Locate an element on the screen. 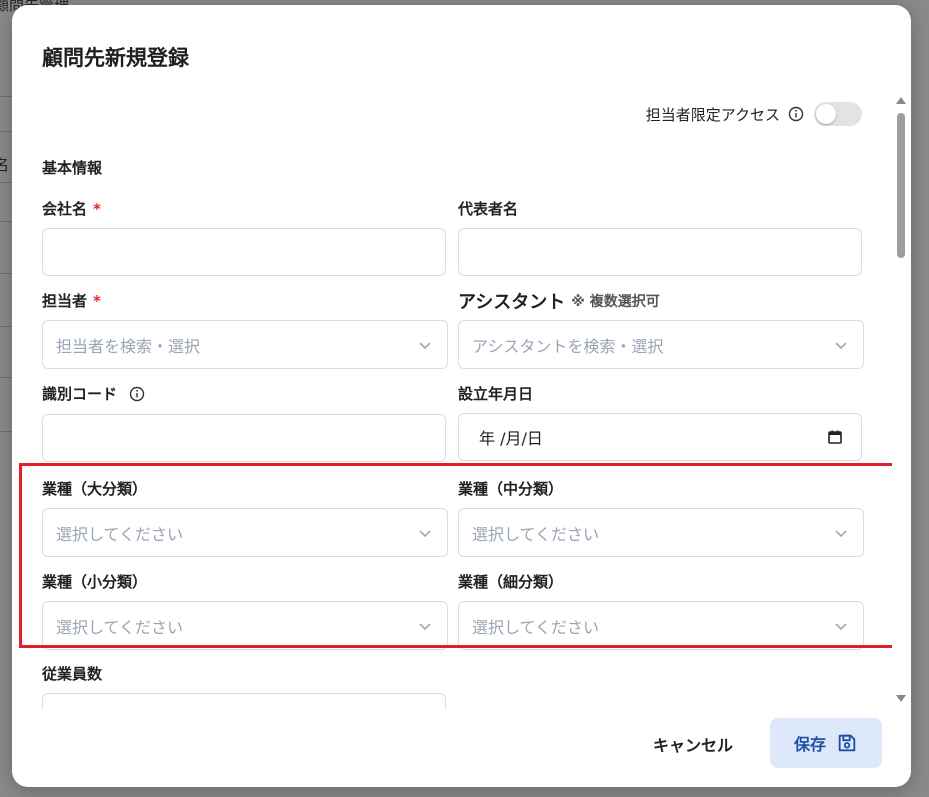  access-restriction-label: 担当者限定アクセス is located at coordinates (712, 114).